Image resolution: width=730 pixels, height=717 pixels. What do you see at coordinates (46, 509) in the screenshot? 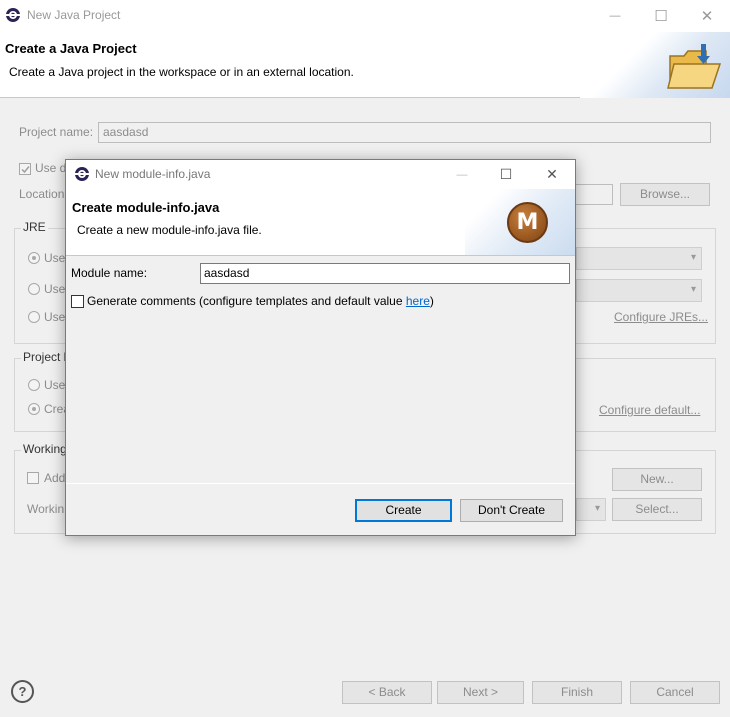
I see `working-sets-label: Workin` at bounding box center [46, 509].